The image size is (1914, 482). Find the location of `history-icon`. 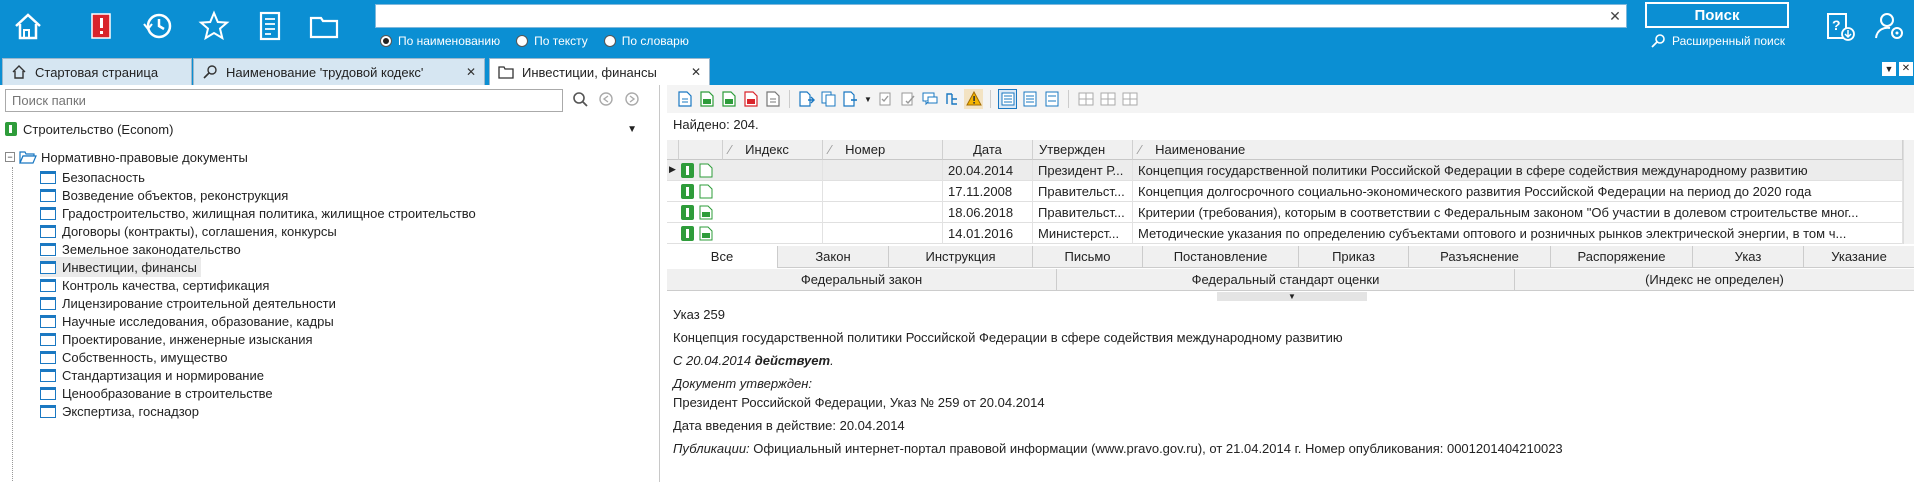

history-icon is located at coordinates (158, 26).